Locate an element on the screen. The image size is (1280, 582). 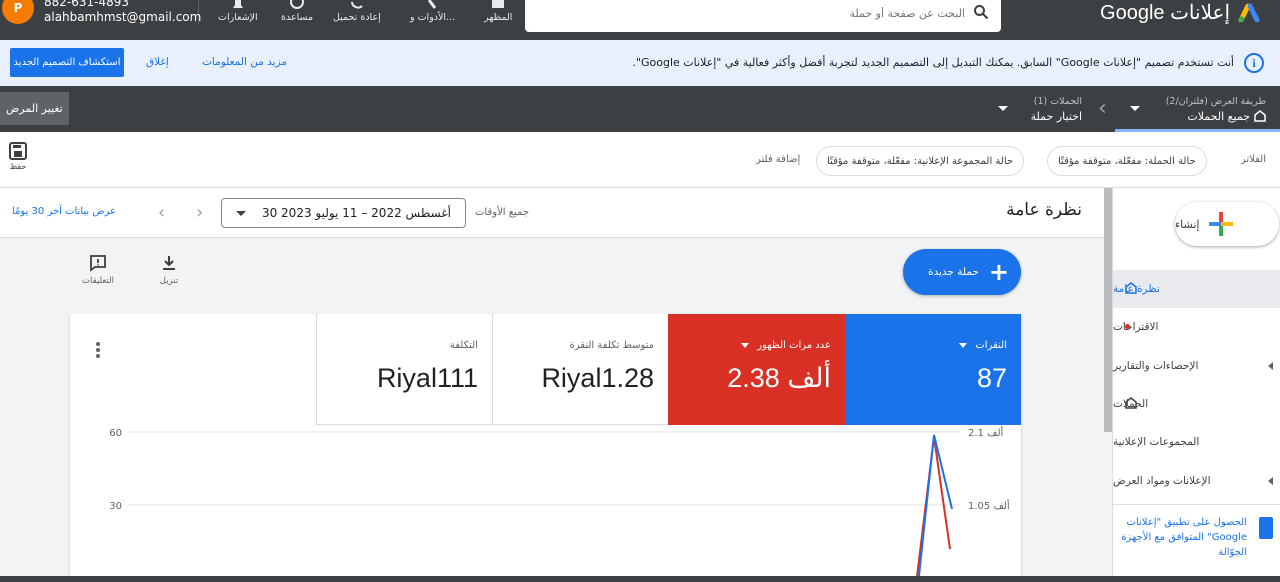
metric-avg-cpc-label: متوسط تكلفة النقرة is located at coordinates (611, 345).